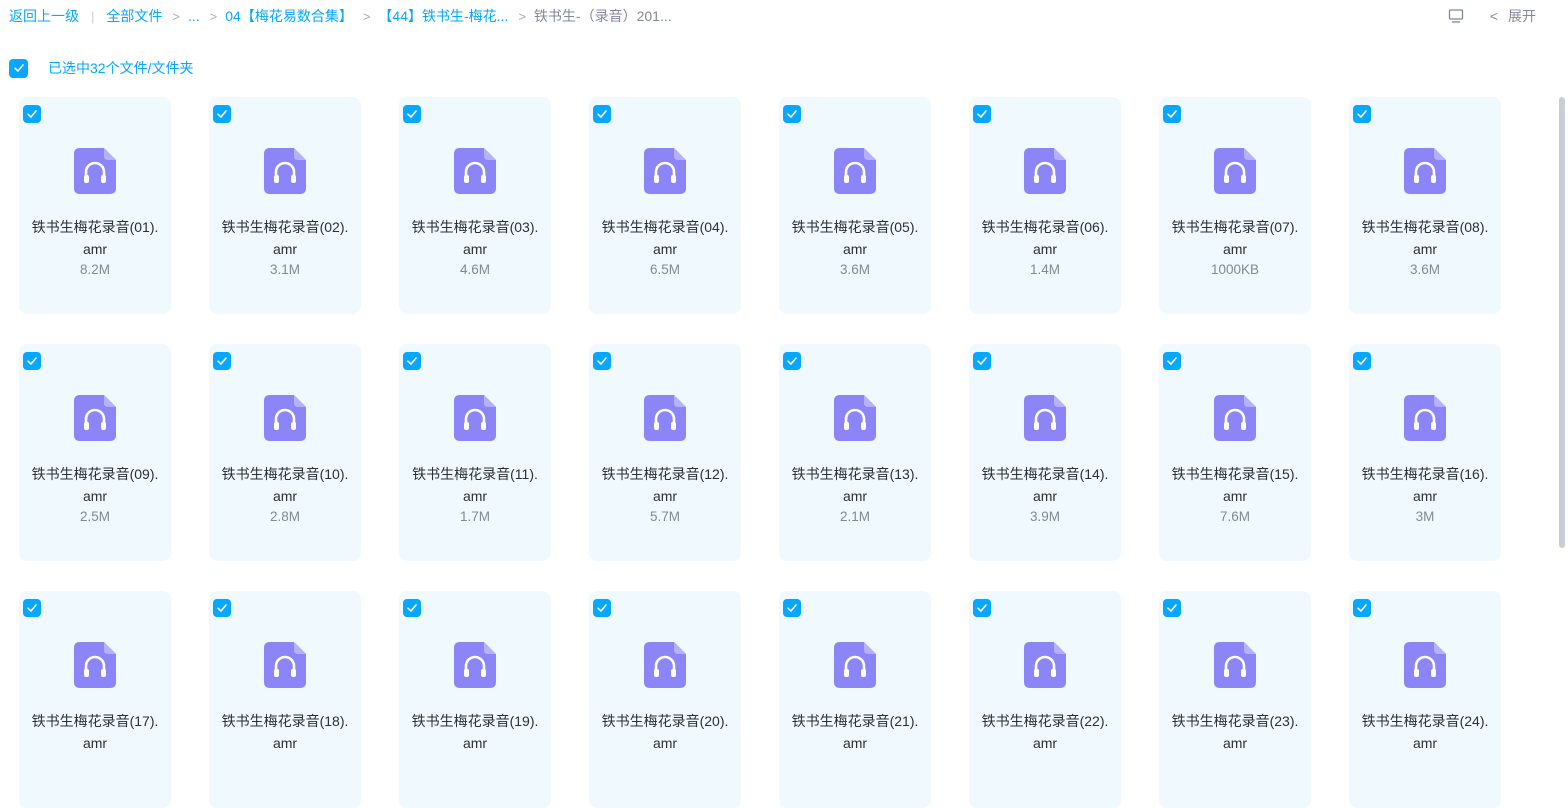  I want to click on file-card: 铁书生梅花录音(11).amr 1.7M, so click(475, 452).